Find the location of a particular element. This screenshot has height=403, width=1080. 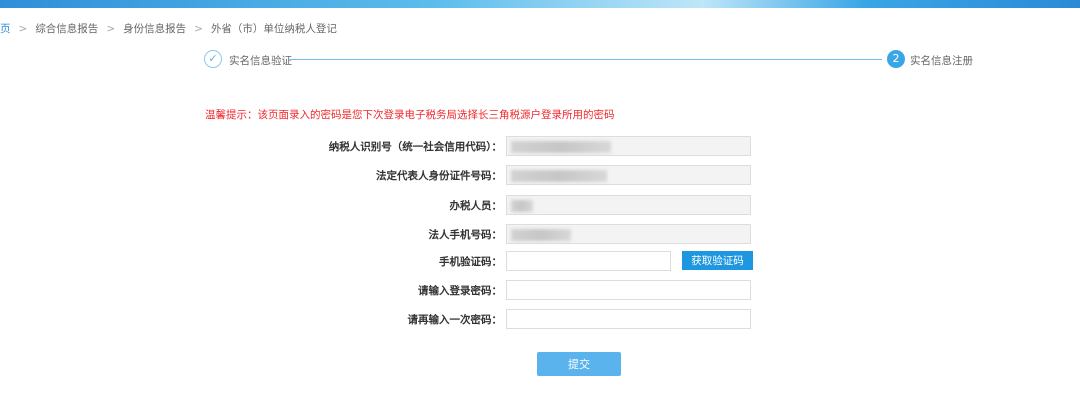

legal-phone-row: 法人手机号码： is located at coordinates (530, 234).